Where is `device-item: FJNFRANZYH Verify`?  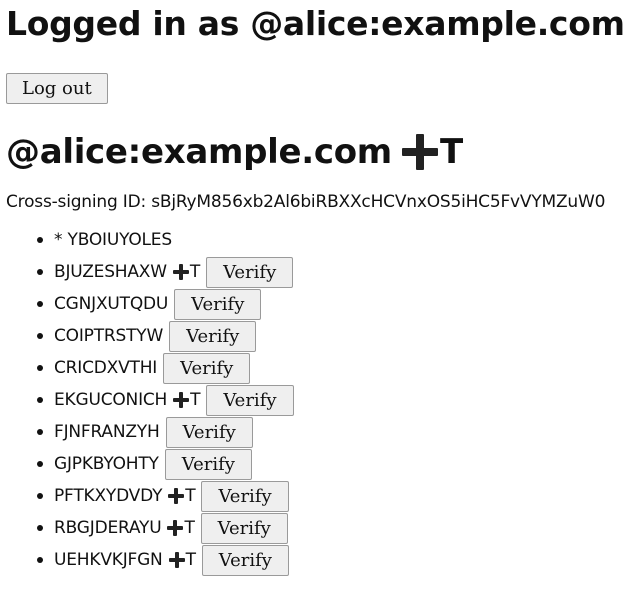 device-item: FJNFRANZYH Verify is located at coordinates (328, 432).